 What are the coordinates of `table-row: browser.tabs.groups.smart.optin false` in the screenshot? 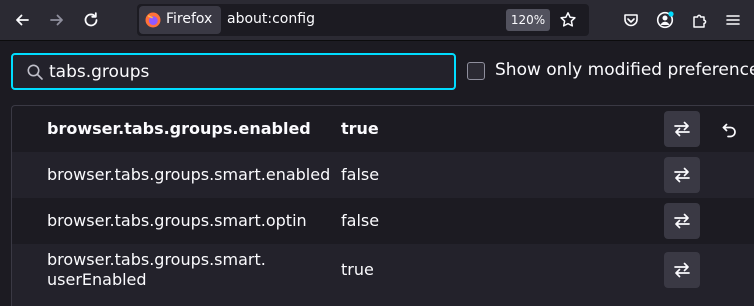 It's located at (383, 221).